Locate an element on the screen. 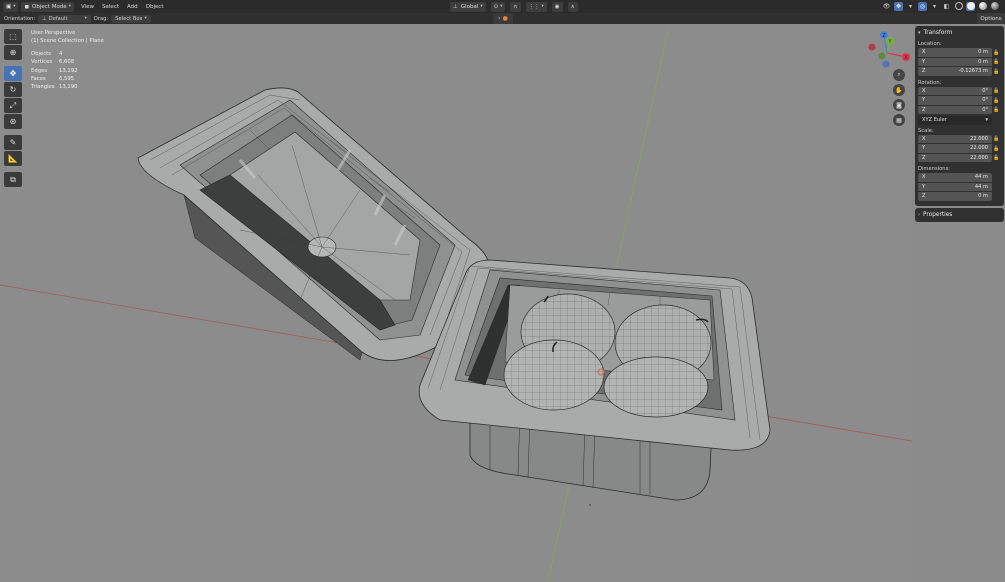 The width and height of the screenshot is (1005, 582). add-cube-tool: ⧉ is located at coordinates (13, 179).